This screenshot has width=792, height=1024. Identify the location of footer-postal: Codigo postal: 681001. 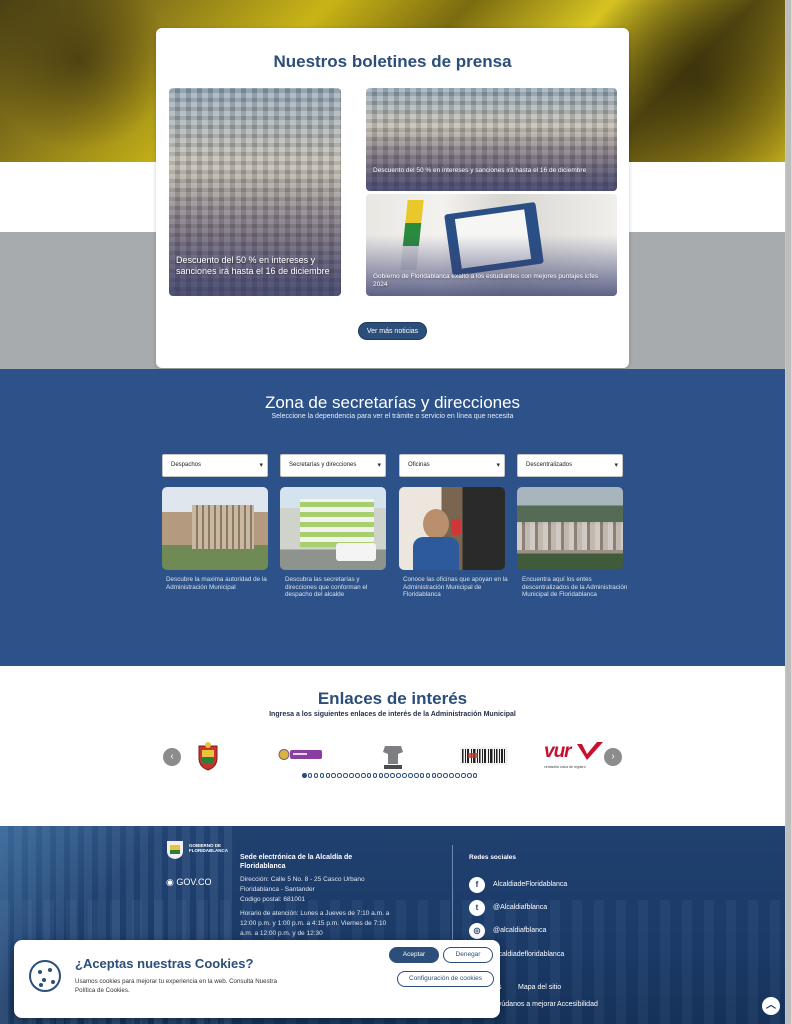
(273, 899).